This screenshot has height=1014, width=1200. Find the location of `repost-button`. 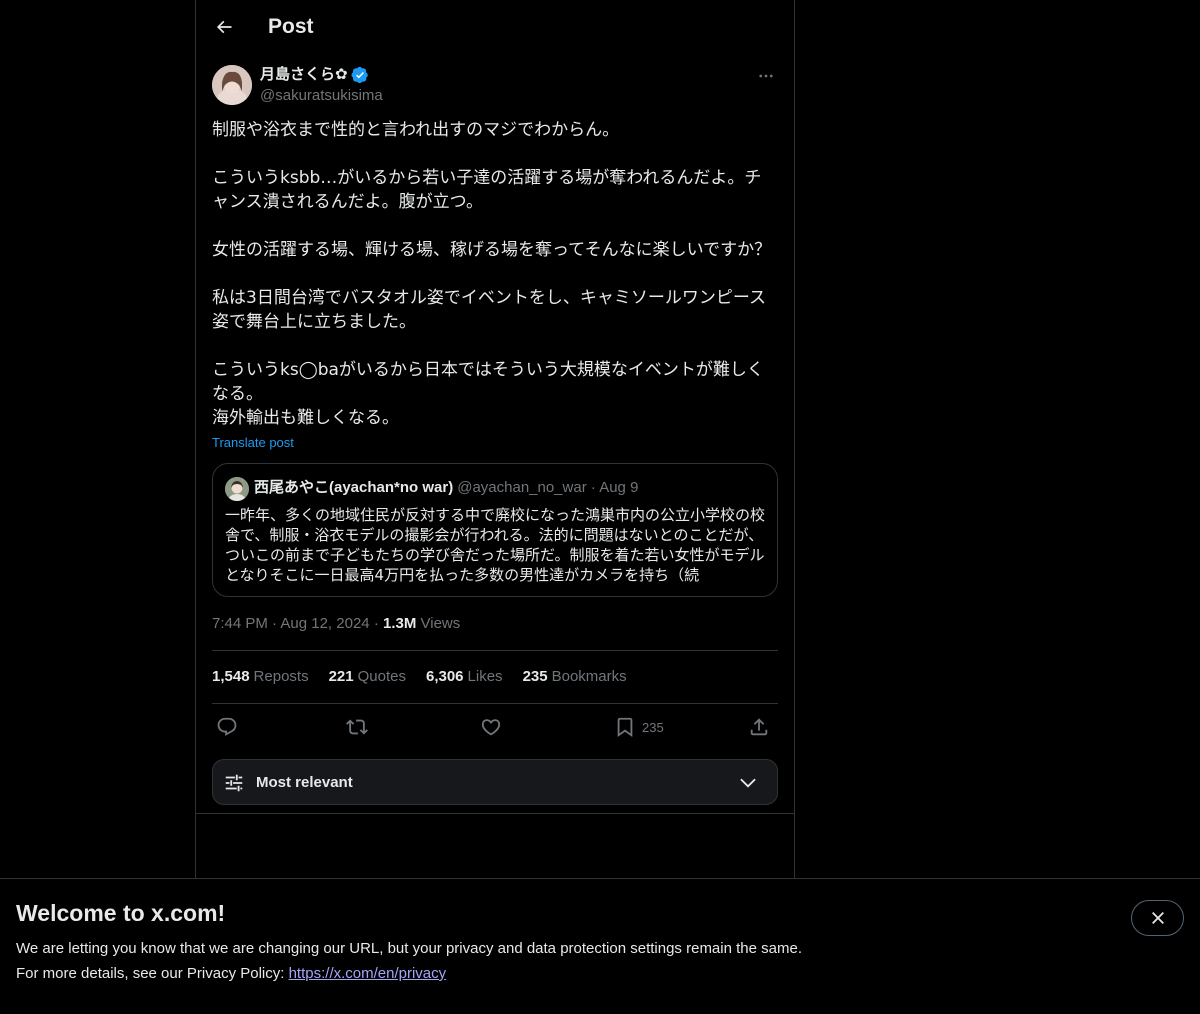

repost-button is located at coordinates (357, 727).